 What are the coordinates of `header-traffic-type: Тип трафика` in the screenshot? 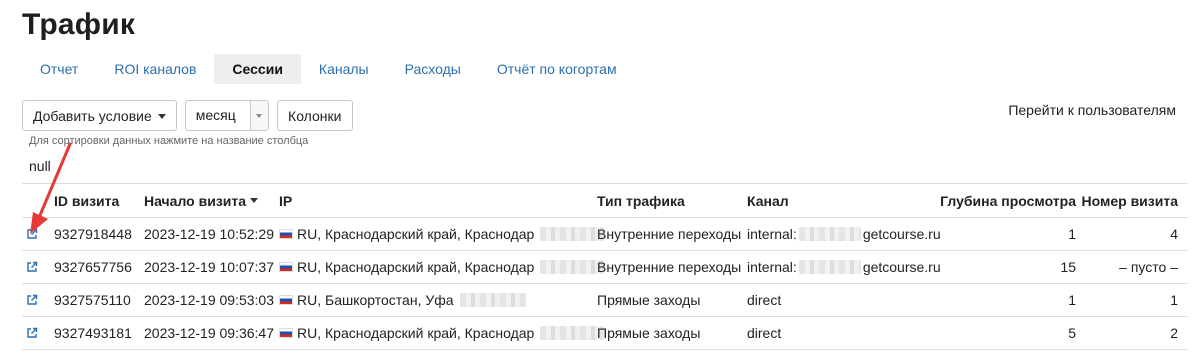 It's located at (641, 200).